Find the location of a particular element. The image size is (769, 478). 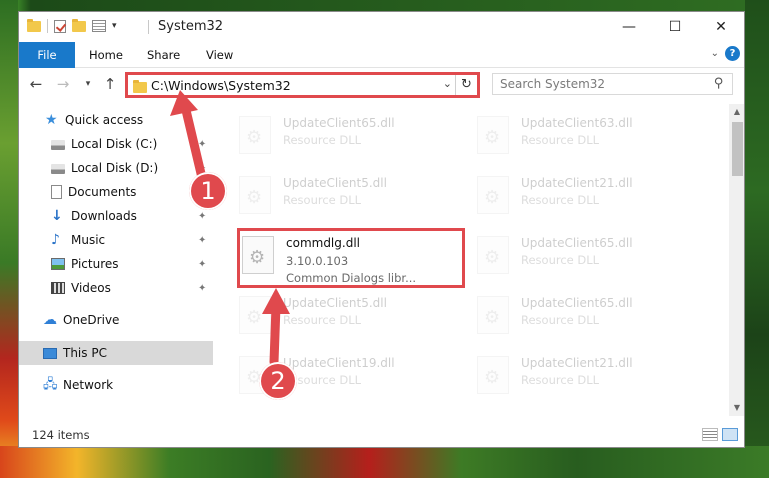

vertical-scrollbar: ▲ ▼ is located at coordinates (736, 260).